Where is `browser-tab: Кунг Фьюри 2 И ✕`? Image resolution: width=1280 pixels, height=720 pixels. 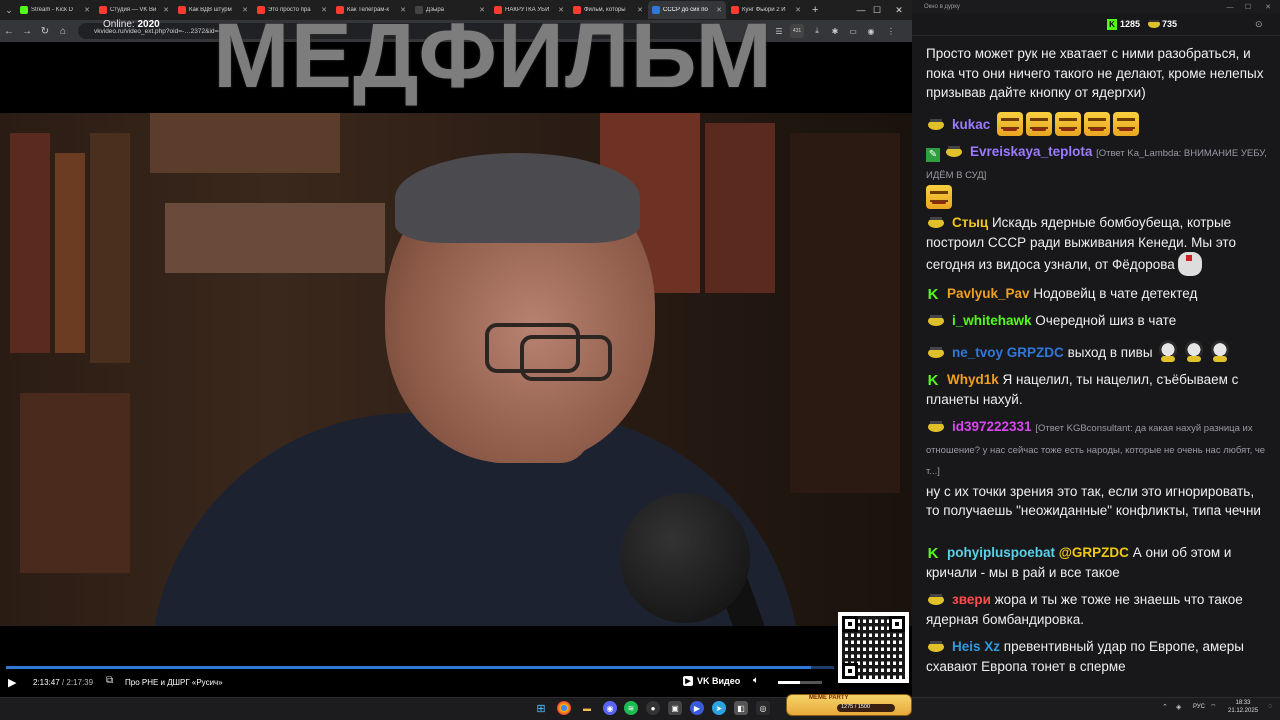
browser-tab: Кунг Фьюри 2 И ✕ is located at coordinates (766, 10).